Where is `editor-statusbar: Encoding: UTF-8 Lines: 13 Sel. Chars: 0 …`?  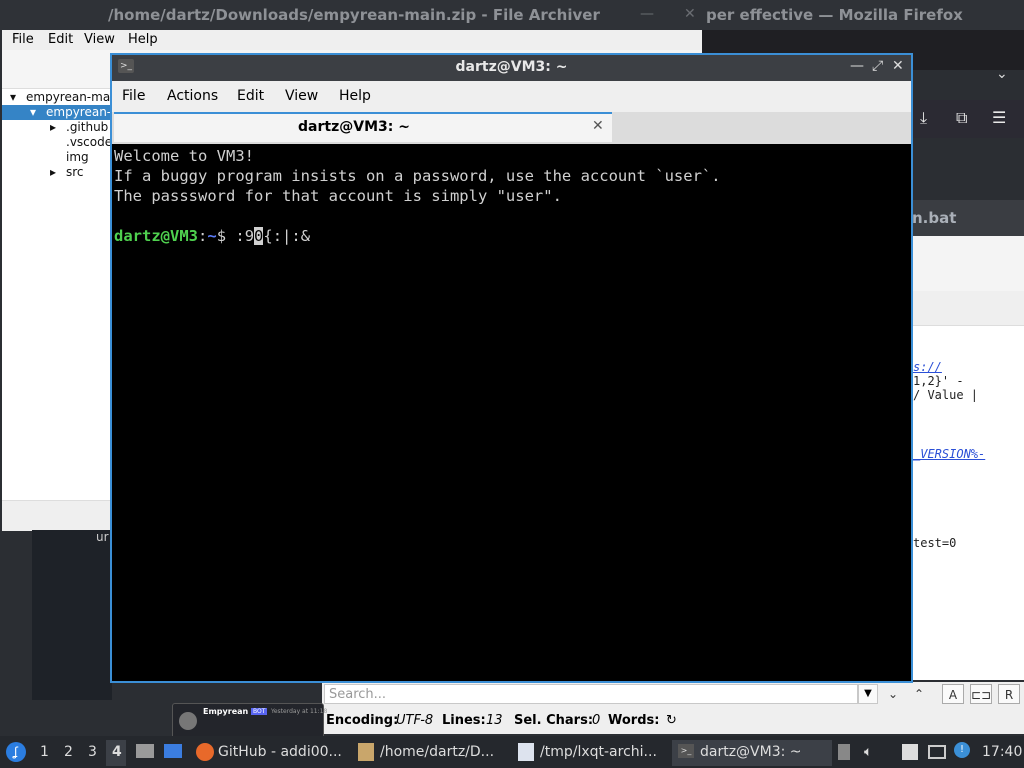 editor-statusbar: Encoding: UTF-8 Lines: 13 Sel. Chars: 0 … is located at coordinates (673, 721).